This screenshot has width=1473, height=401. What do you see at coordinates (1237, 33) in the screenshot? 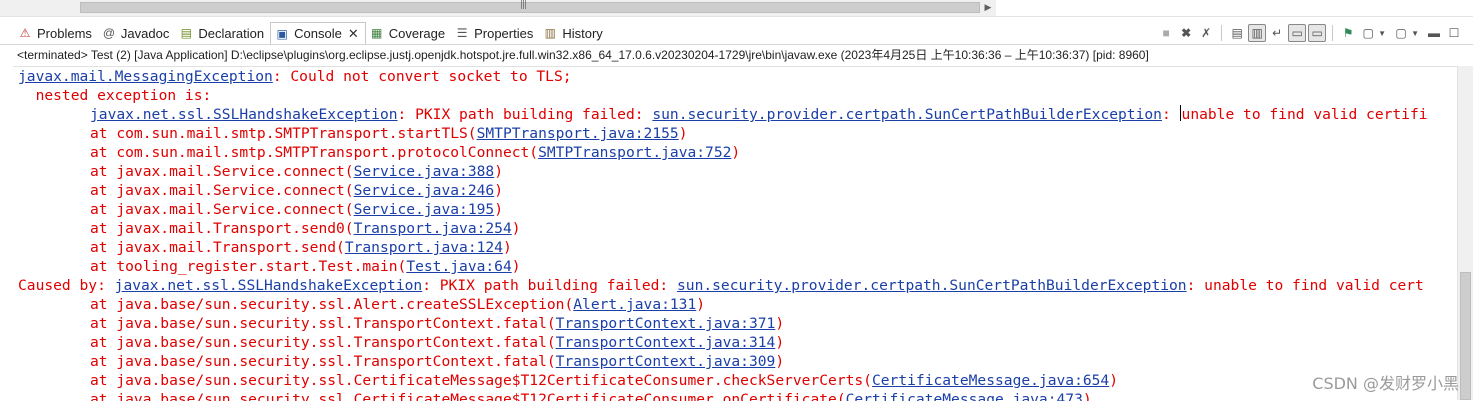
I see `clear-console-icon: ▤` at bounding box center [1237, 33].